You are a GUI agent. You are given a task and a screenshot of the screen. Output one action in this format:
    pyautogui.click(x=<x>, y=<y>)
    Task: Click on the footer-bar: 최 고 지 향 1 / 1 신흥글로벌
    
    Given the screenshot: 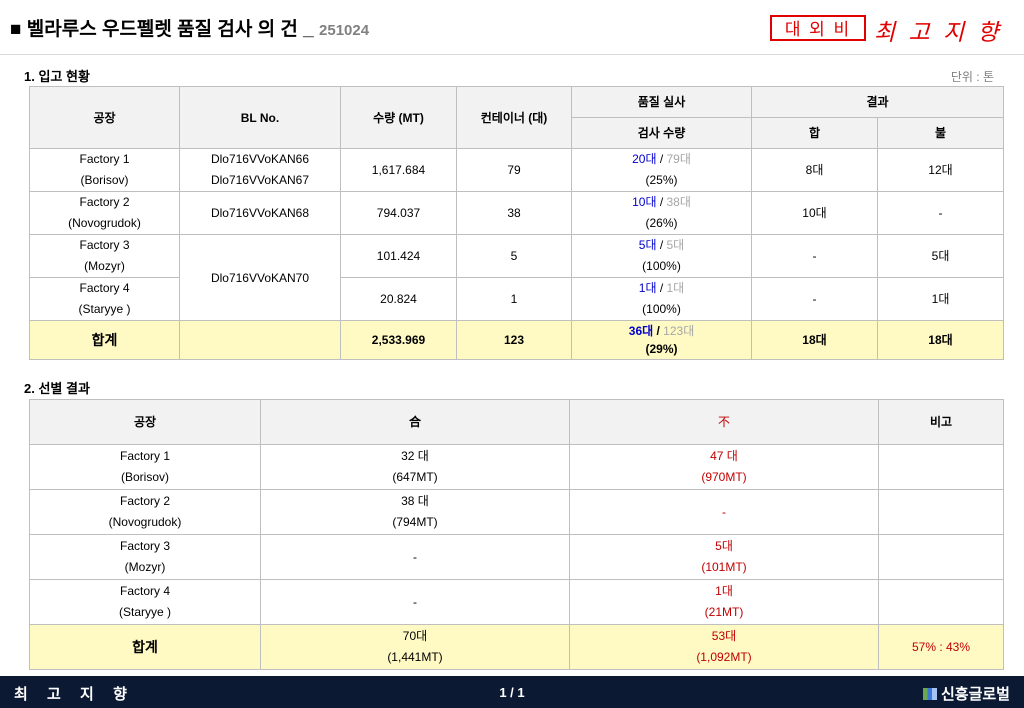 What is the action you would take?
    pyautogui.click(x=512, y=692)
    